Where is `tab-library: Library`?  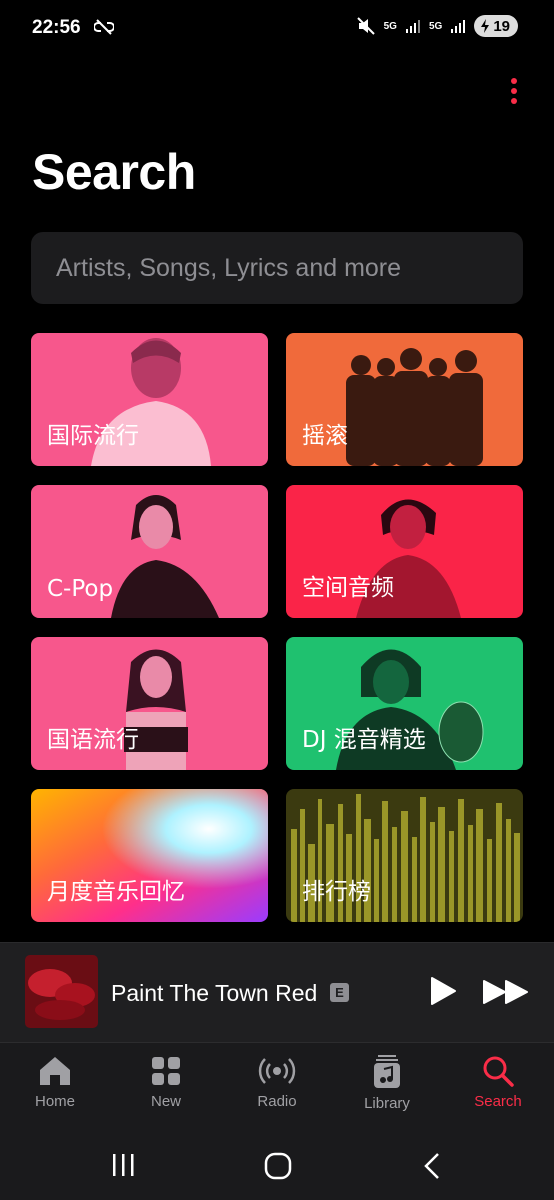 tab-library: Library is located at coordinates (387, 1091).